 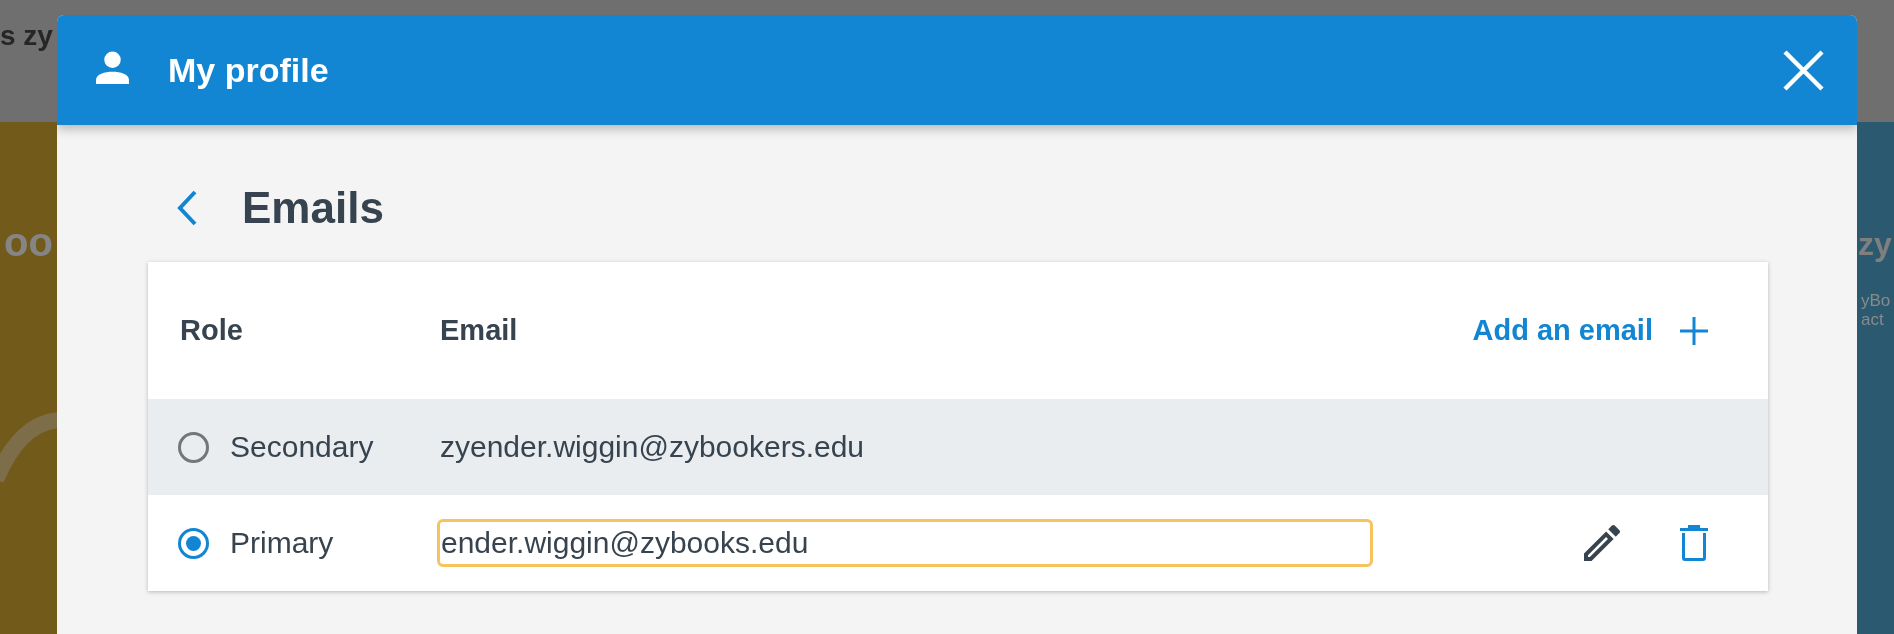 I want to click on back-button, so click(x=187, y=208).